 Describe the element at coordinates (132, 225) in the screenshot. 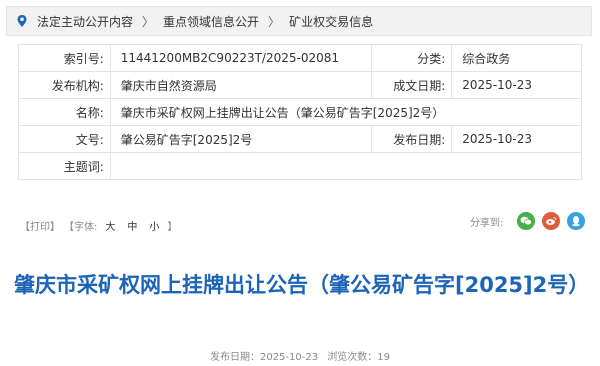

I see `font-size-medium-link: 中` at that location.